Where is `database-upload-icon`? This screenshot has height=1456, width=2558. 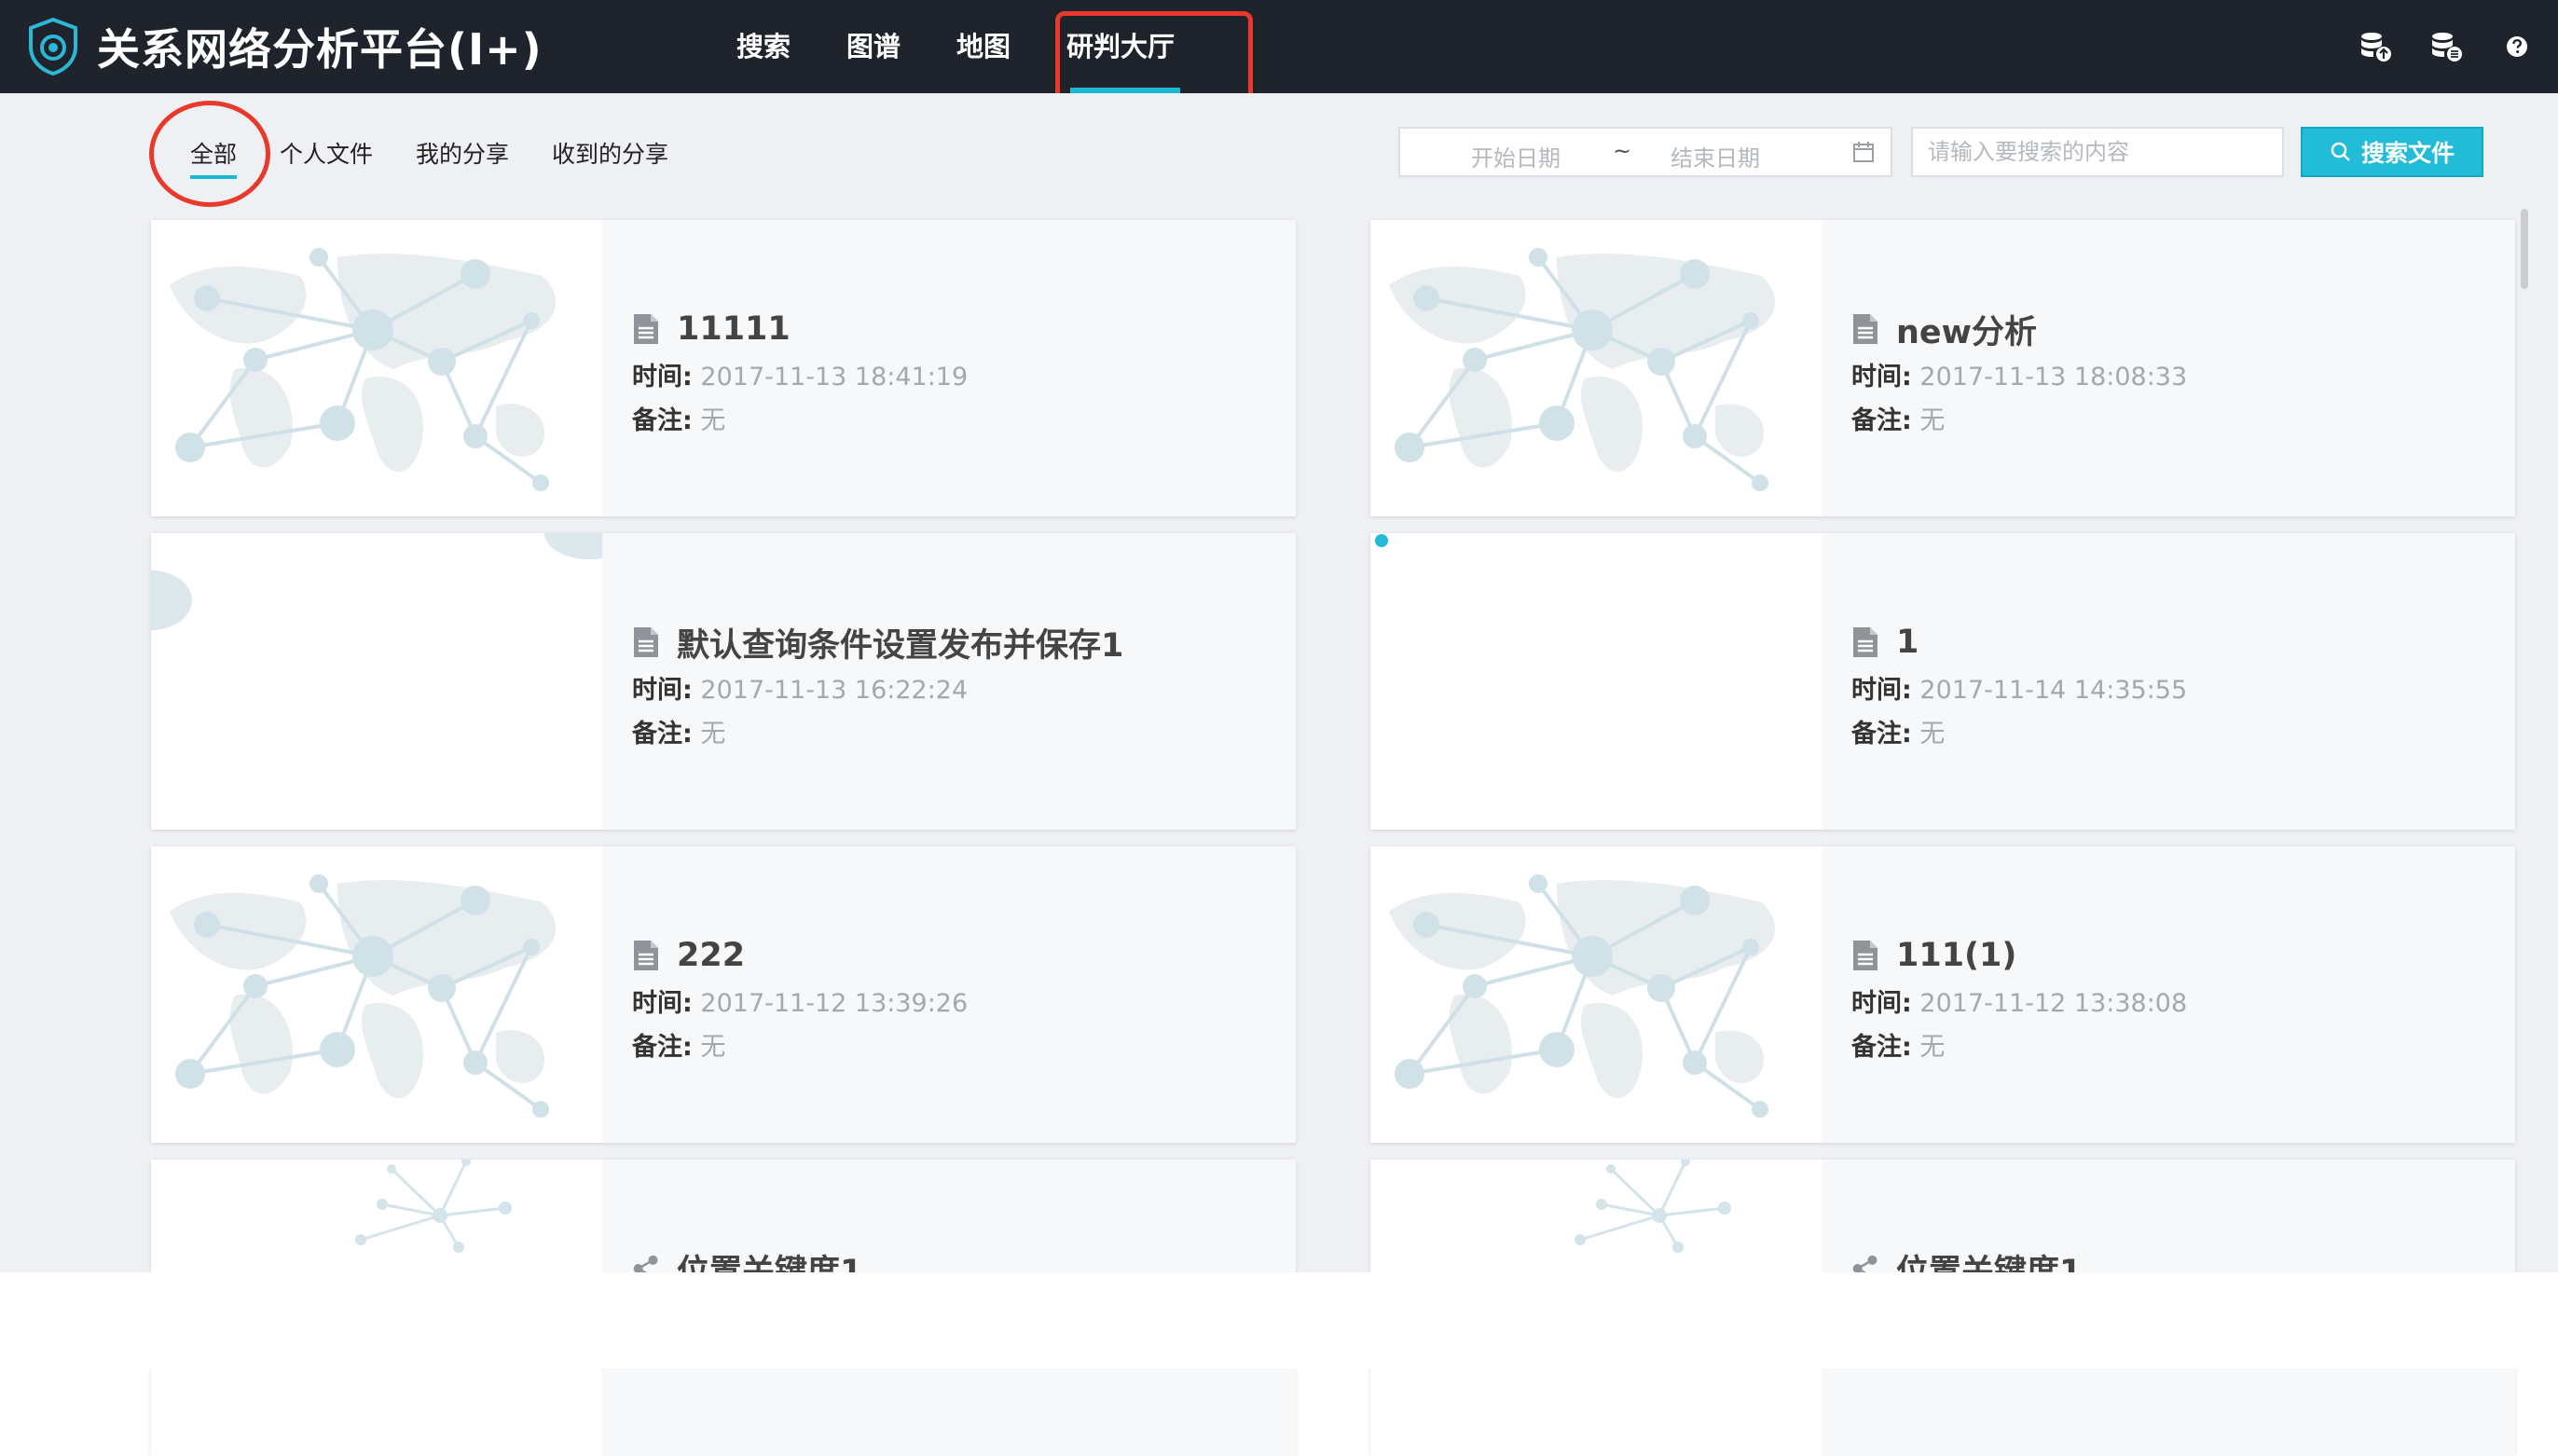 database-upload-icon is located at coordinates (2375, 46).